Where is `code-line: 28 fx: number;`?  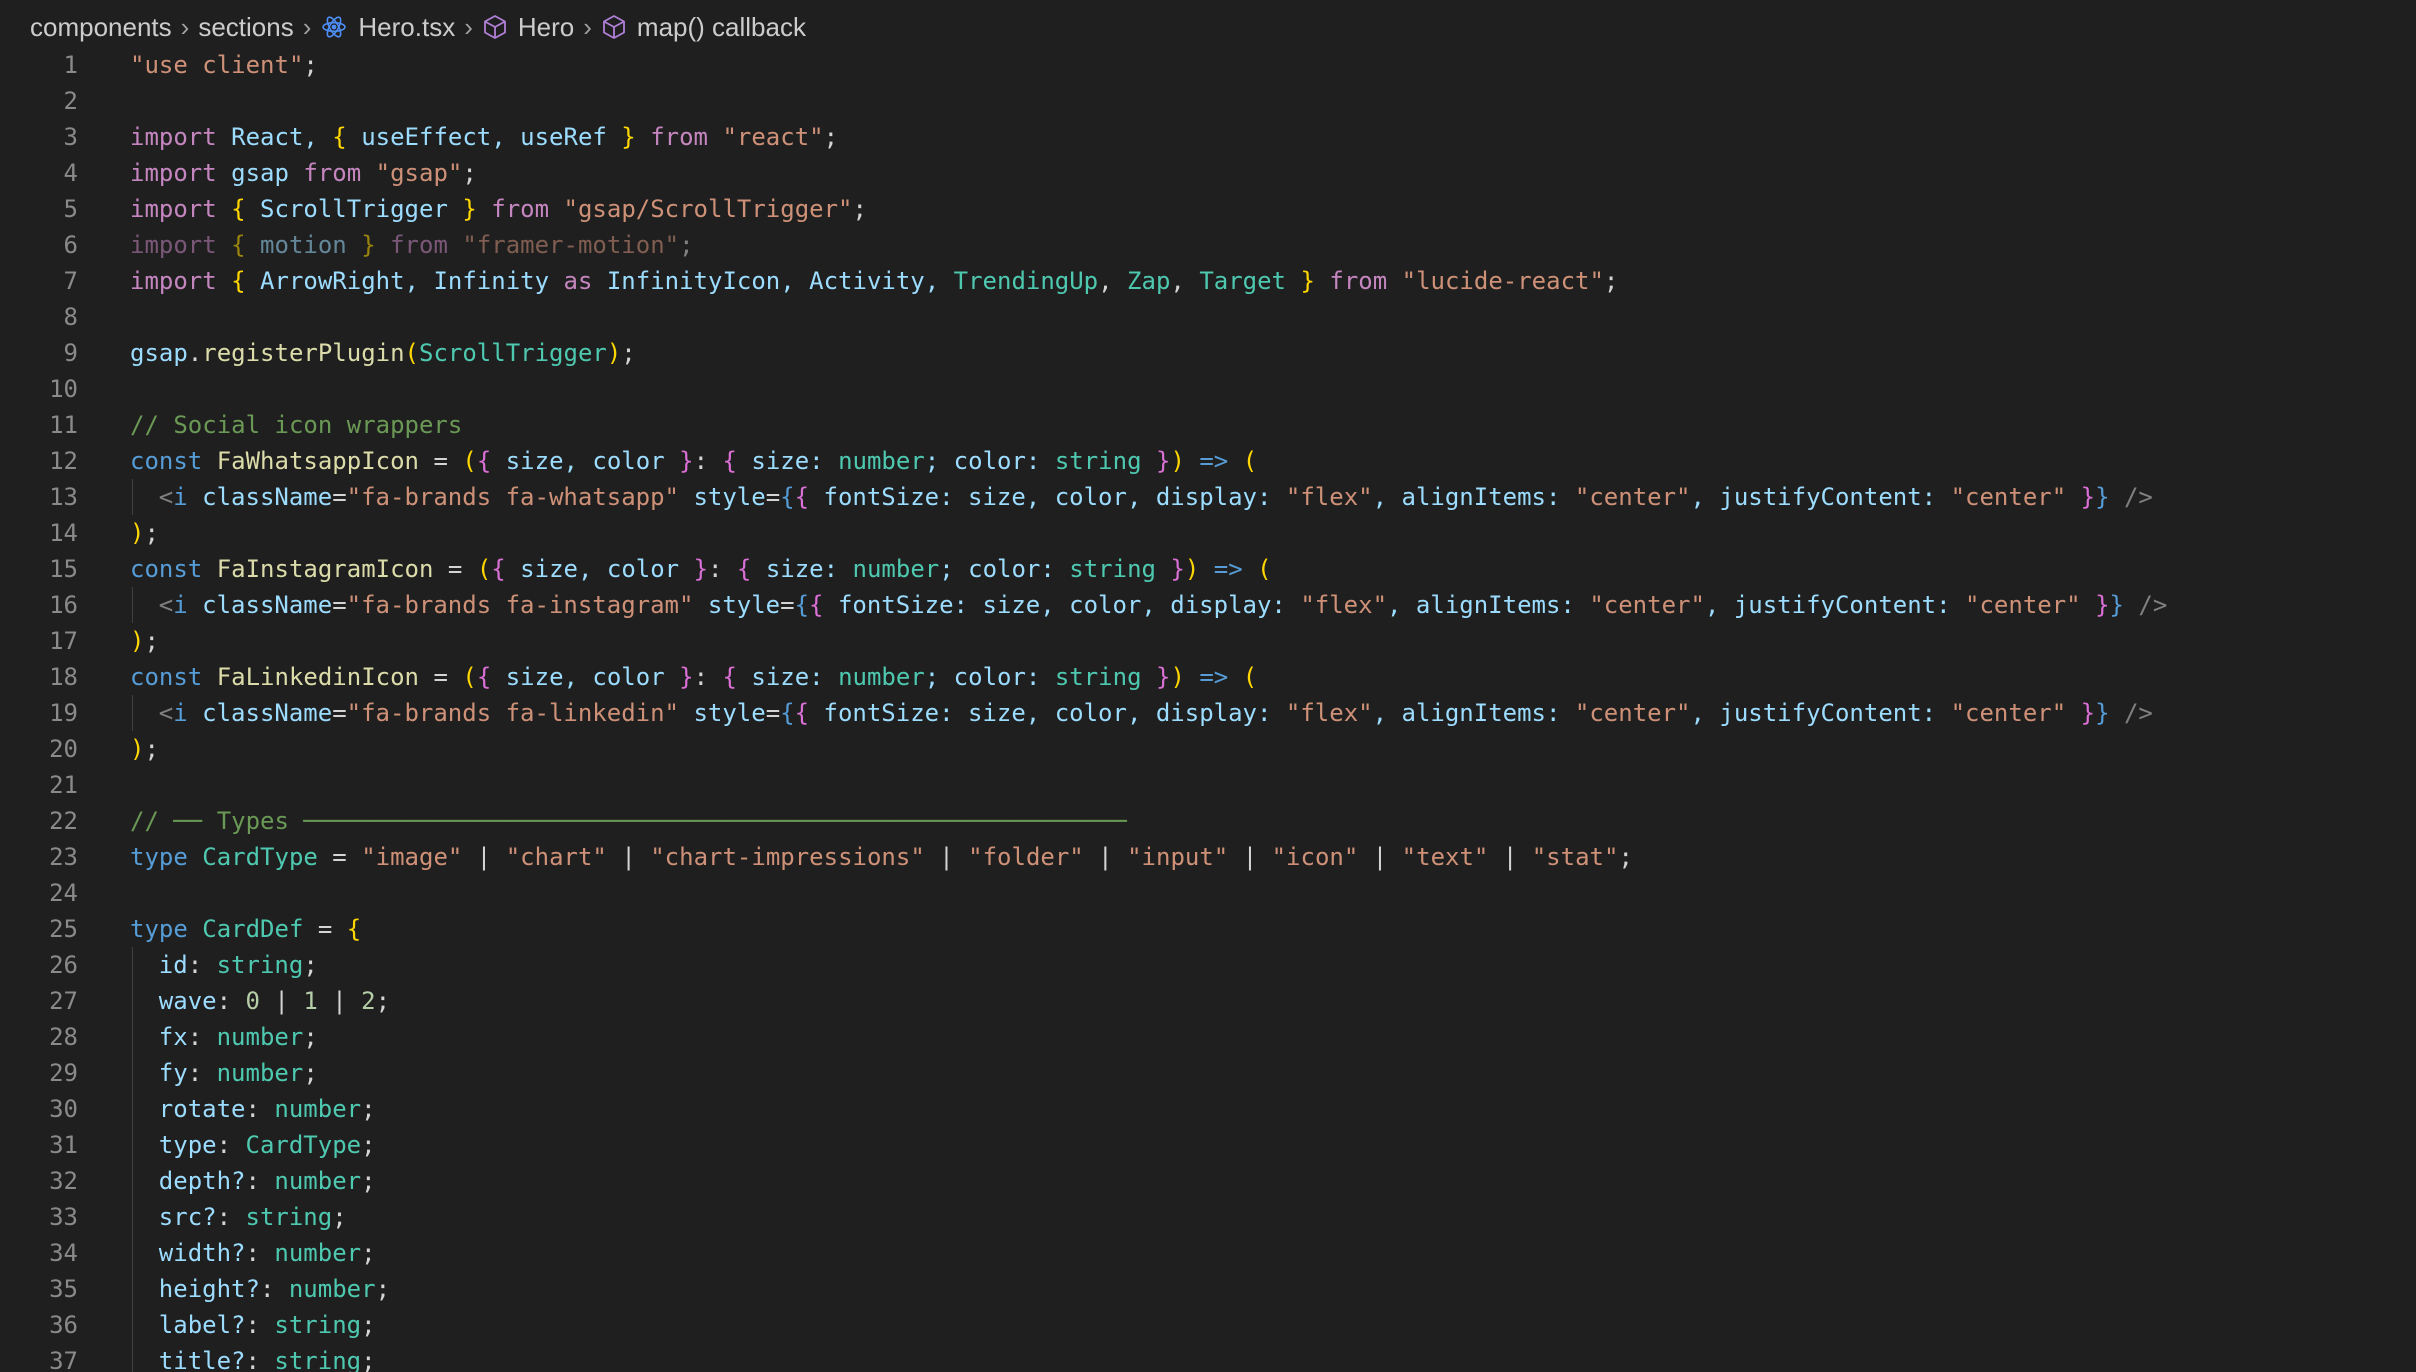
code-line: 28 fx: number; is located at coordinates (1208, 1037).